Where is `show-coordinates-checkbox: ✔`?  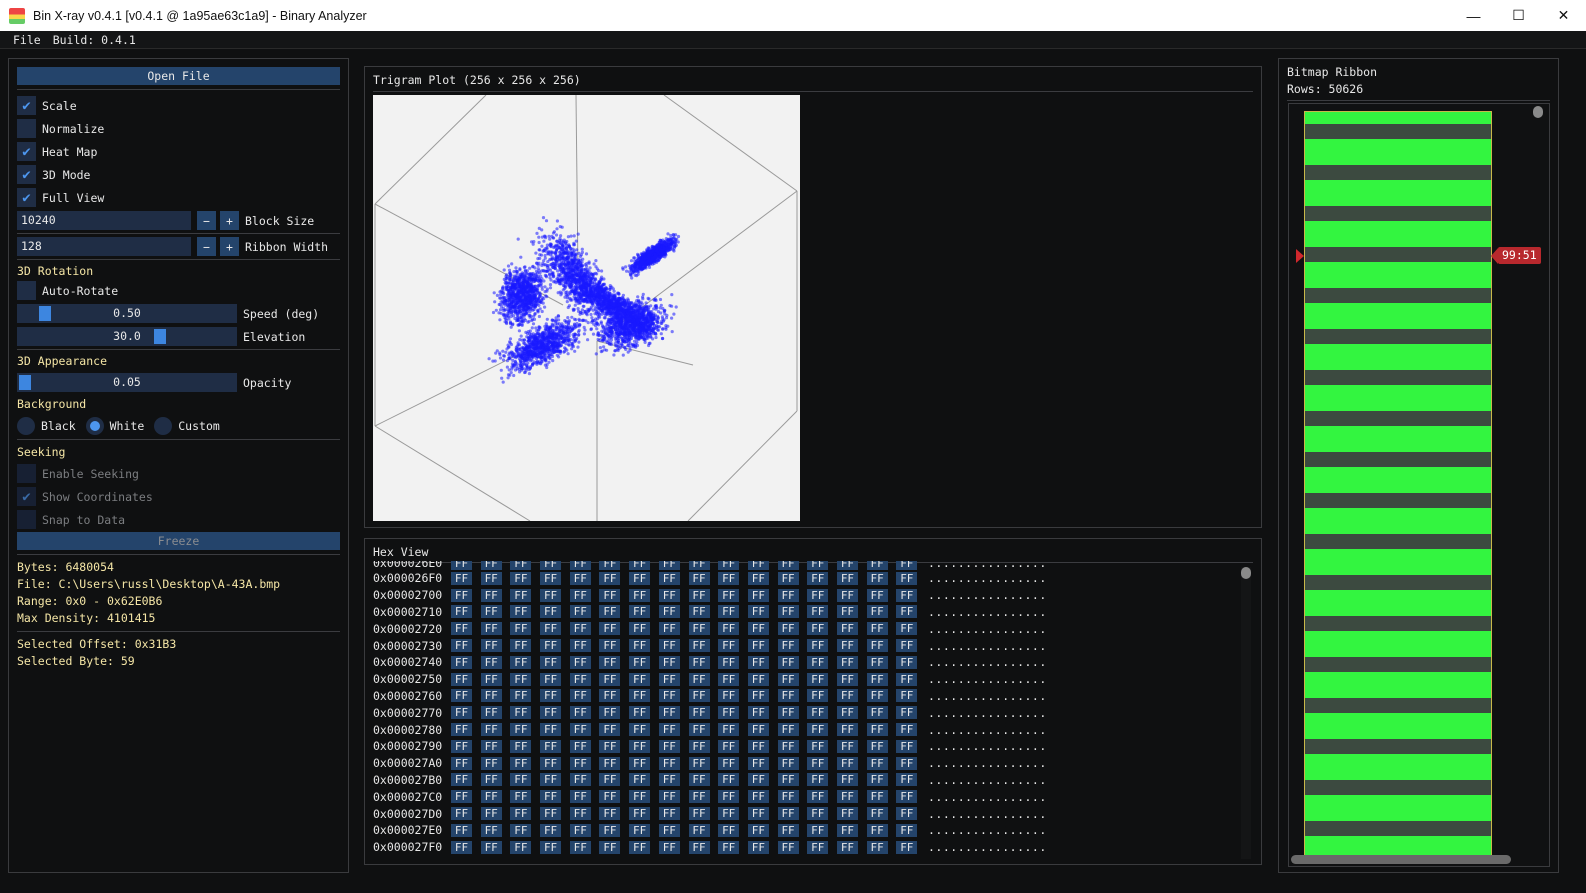 show-coordinates-checkbox: ✔ is located at coordinates (26, 496).